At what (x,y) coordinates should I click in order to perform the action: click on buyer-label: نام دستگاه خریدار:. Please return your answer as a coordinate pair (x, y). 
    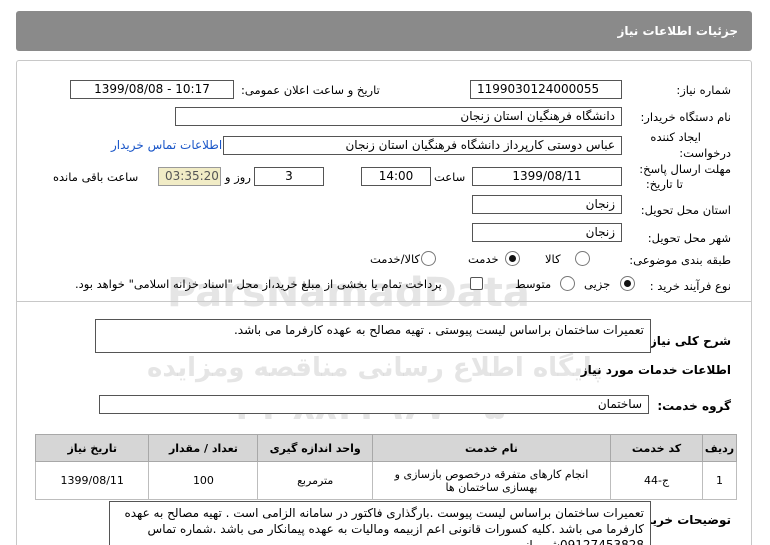
    Looking at the image, I should click on (685, 117).